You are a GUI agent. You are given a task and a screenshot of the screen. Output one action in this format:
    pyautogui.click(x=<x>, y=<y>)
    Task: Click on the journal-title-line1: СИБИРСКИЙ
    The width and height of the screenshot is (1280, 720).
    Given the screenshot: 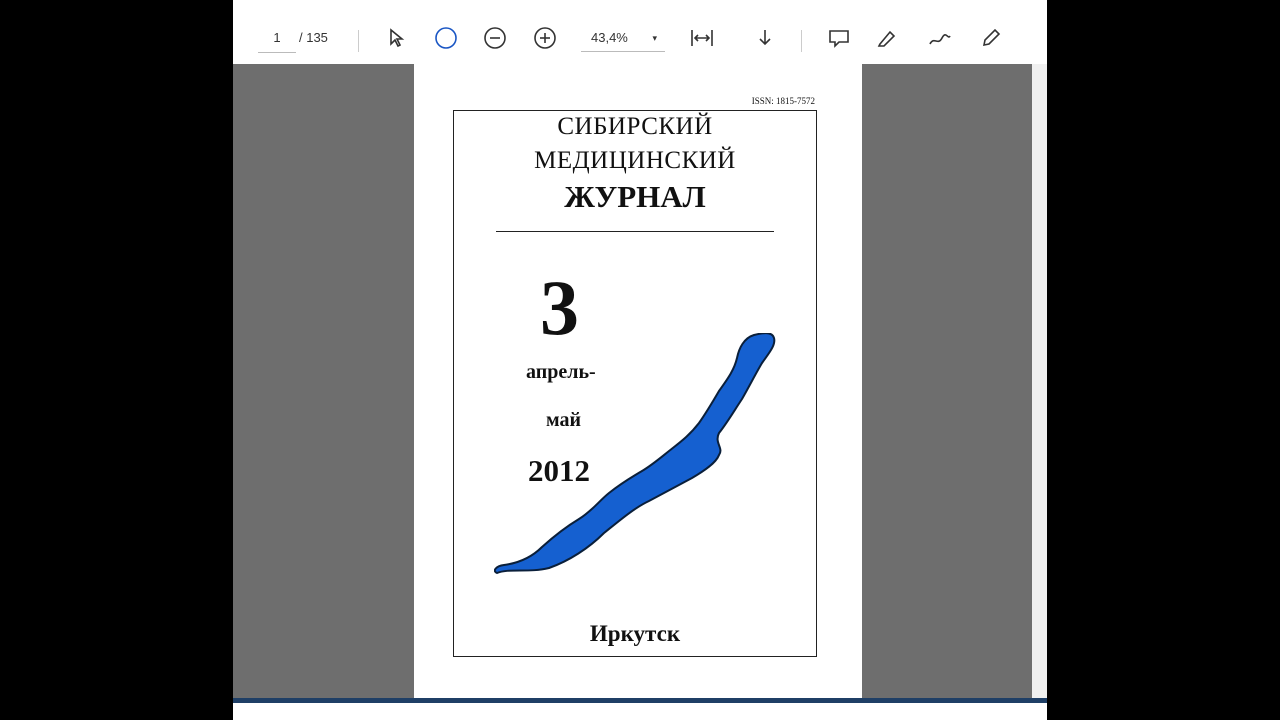 What is the action you would take?
    pyautogui.click(x=635, y=126)
    